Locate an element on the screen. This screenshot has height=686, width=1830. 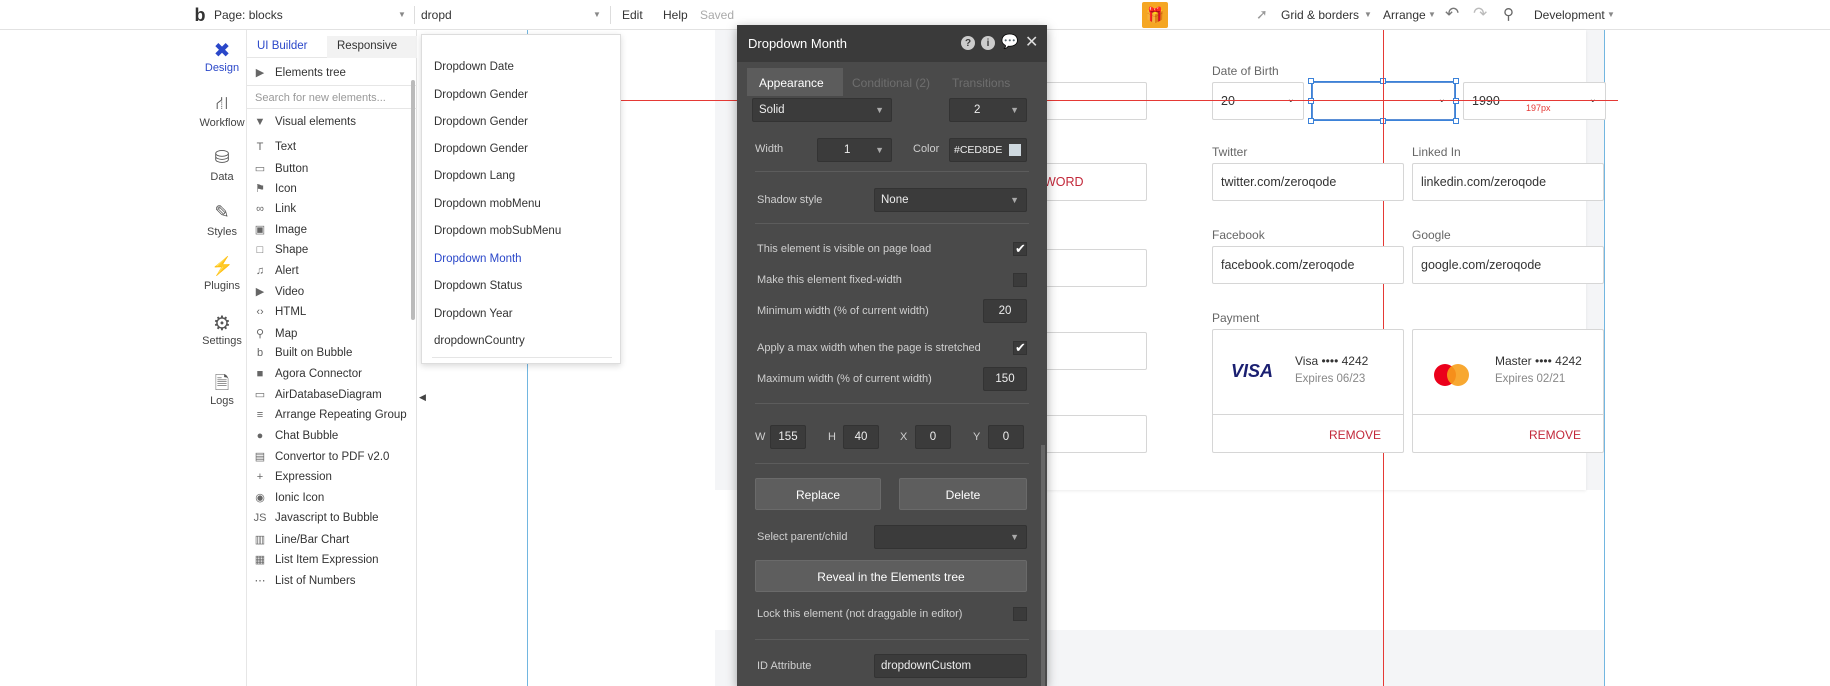
list-item-selected: Dropdown Month is located at coordinates (478, 259).